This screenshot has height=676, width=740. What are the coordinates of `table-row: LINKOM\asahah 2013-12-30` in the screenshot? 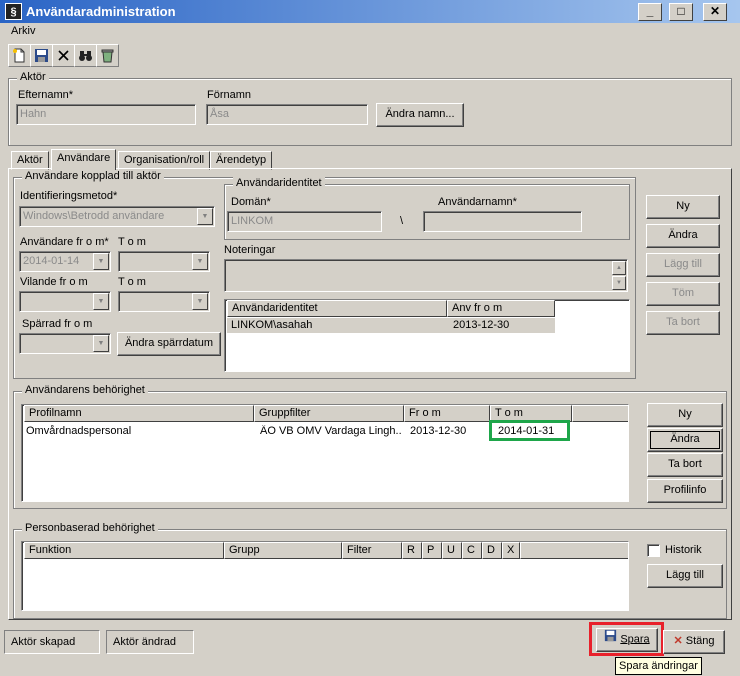 It's located at (391, 325).